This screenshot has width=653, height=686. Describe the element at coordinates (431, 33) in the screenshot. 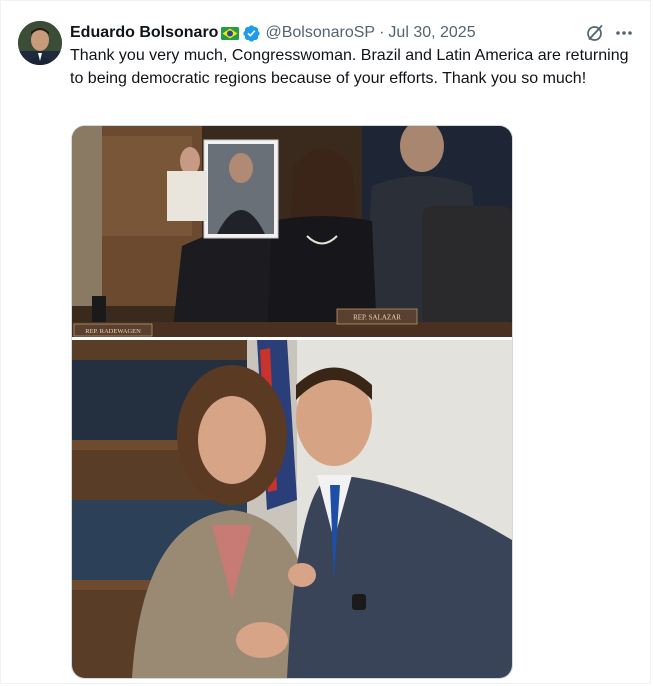

I see `tweet-date: Jul 30, 2025` at that location.